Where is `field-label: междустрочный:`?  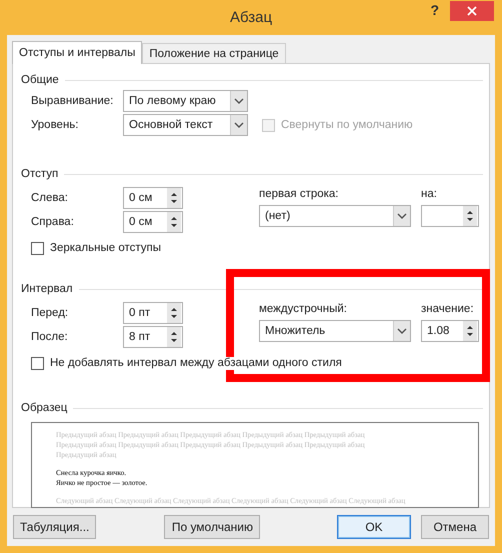
field-label: междустрочный: is located at coordinates (303, 309).